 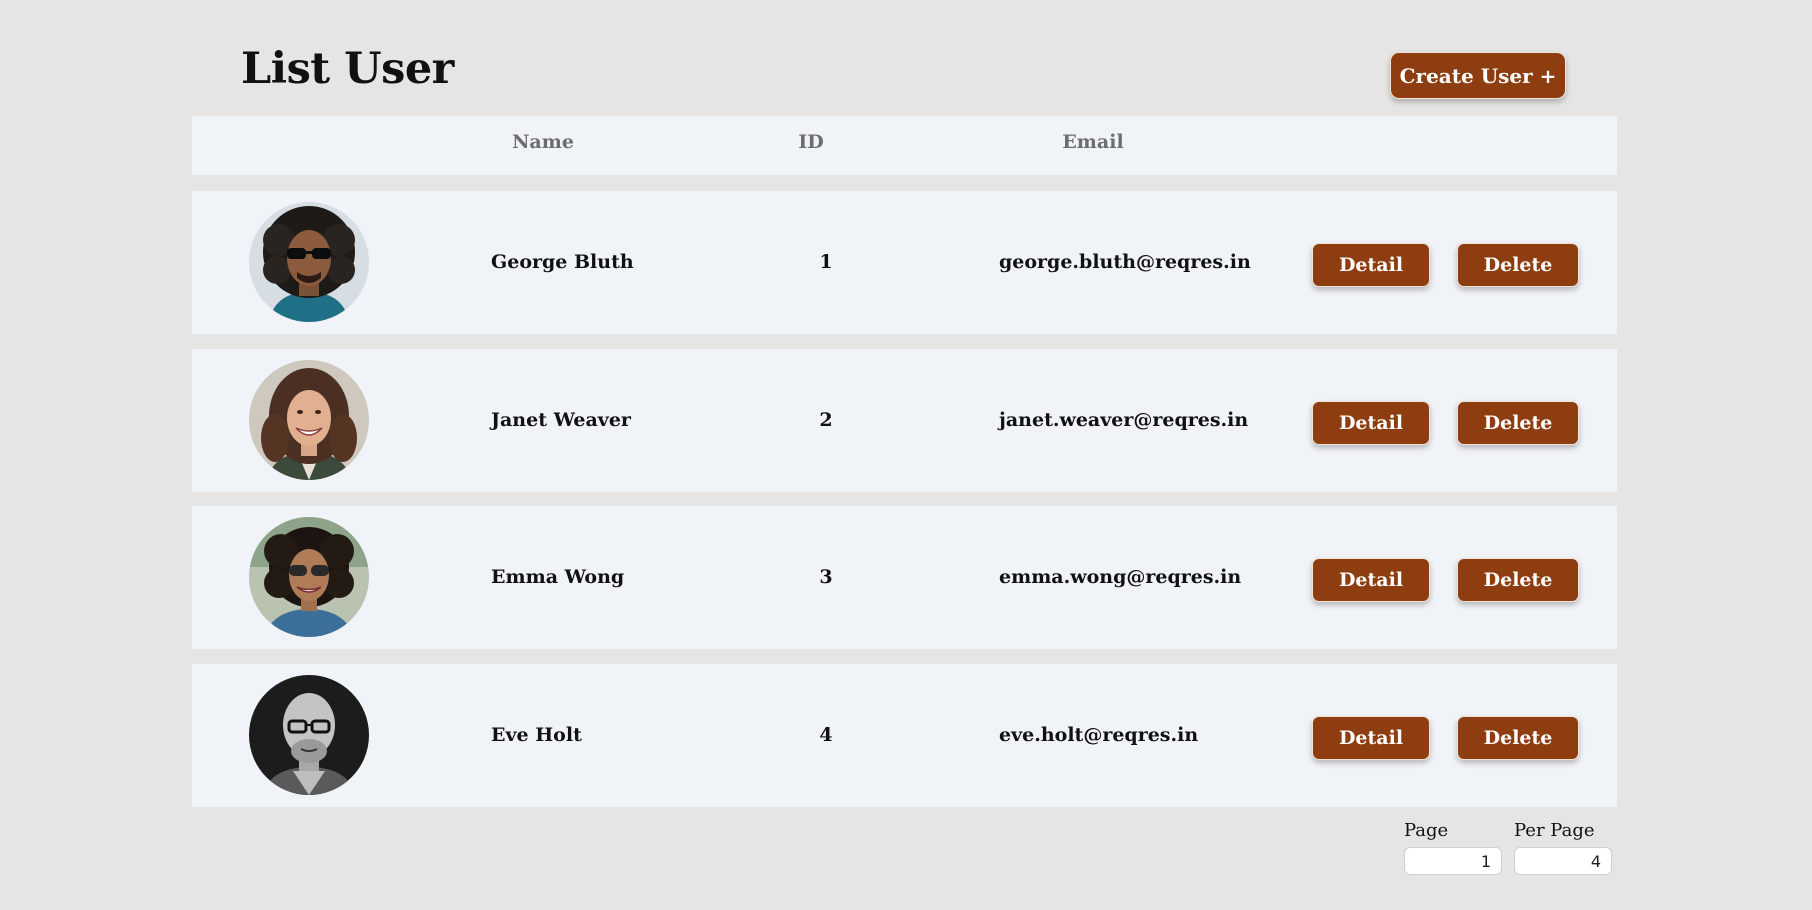 What do you see at coordinates (536, 735) in the screenshot?
I see `user-name: Eve Holt` at bounding box center [536, 735].